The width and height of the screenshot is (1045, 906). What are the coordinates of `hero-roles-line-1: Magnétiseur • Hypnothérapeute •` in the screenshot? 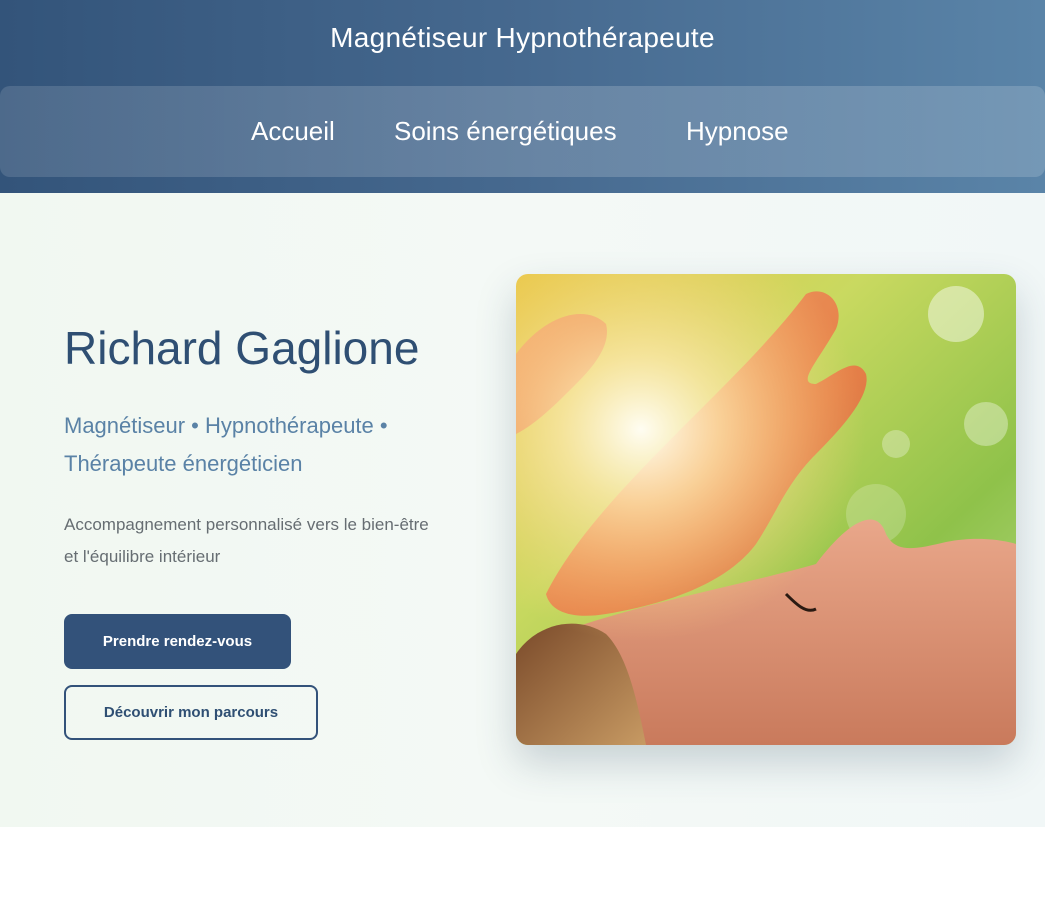 It's located at (226, 425).